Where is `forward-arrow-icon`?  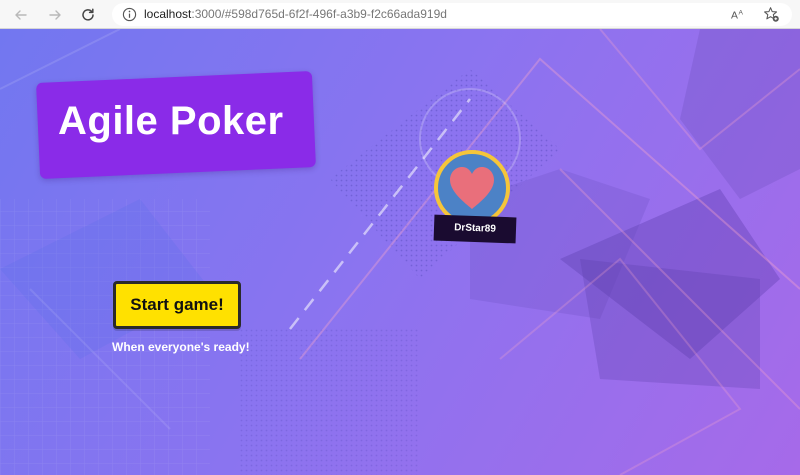 forward-arrow-icon is located at coordinates (55, 15).